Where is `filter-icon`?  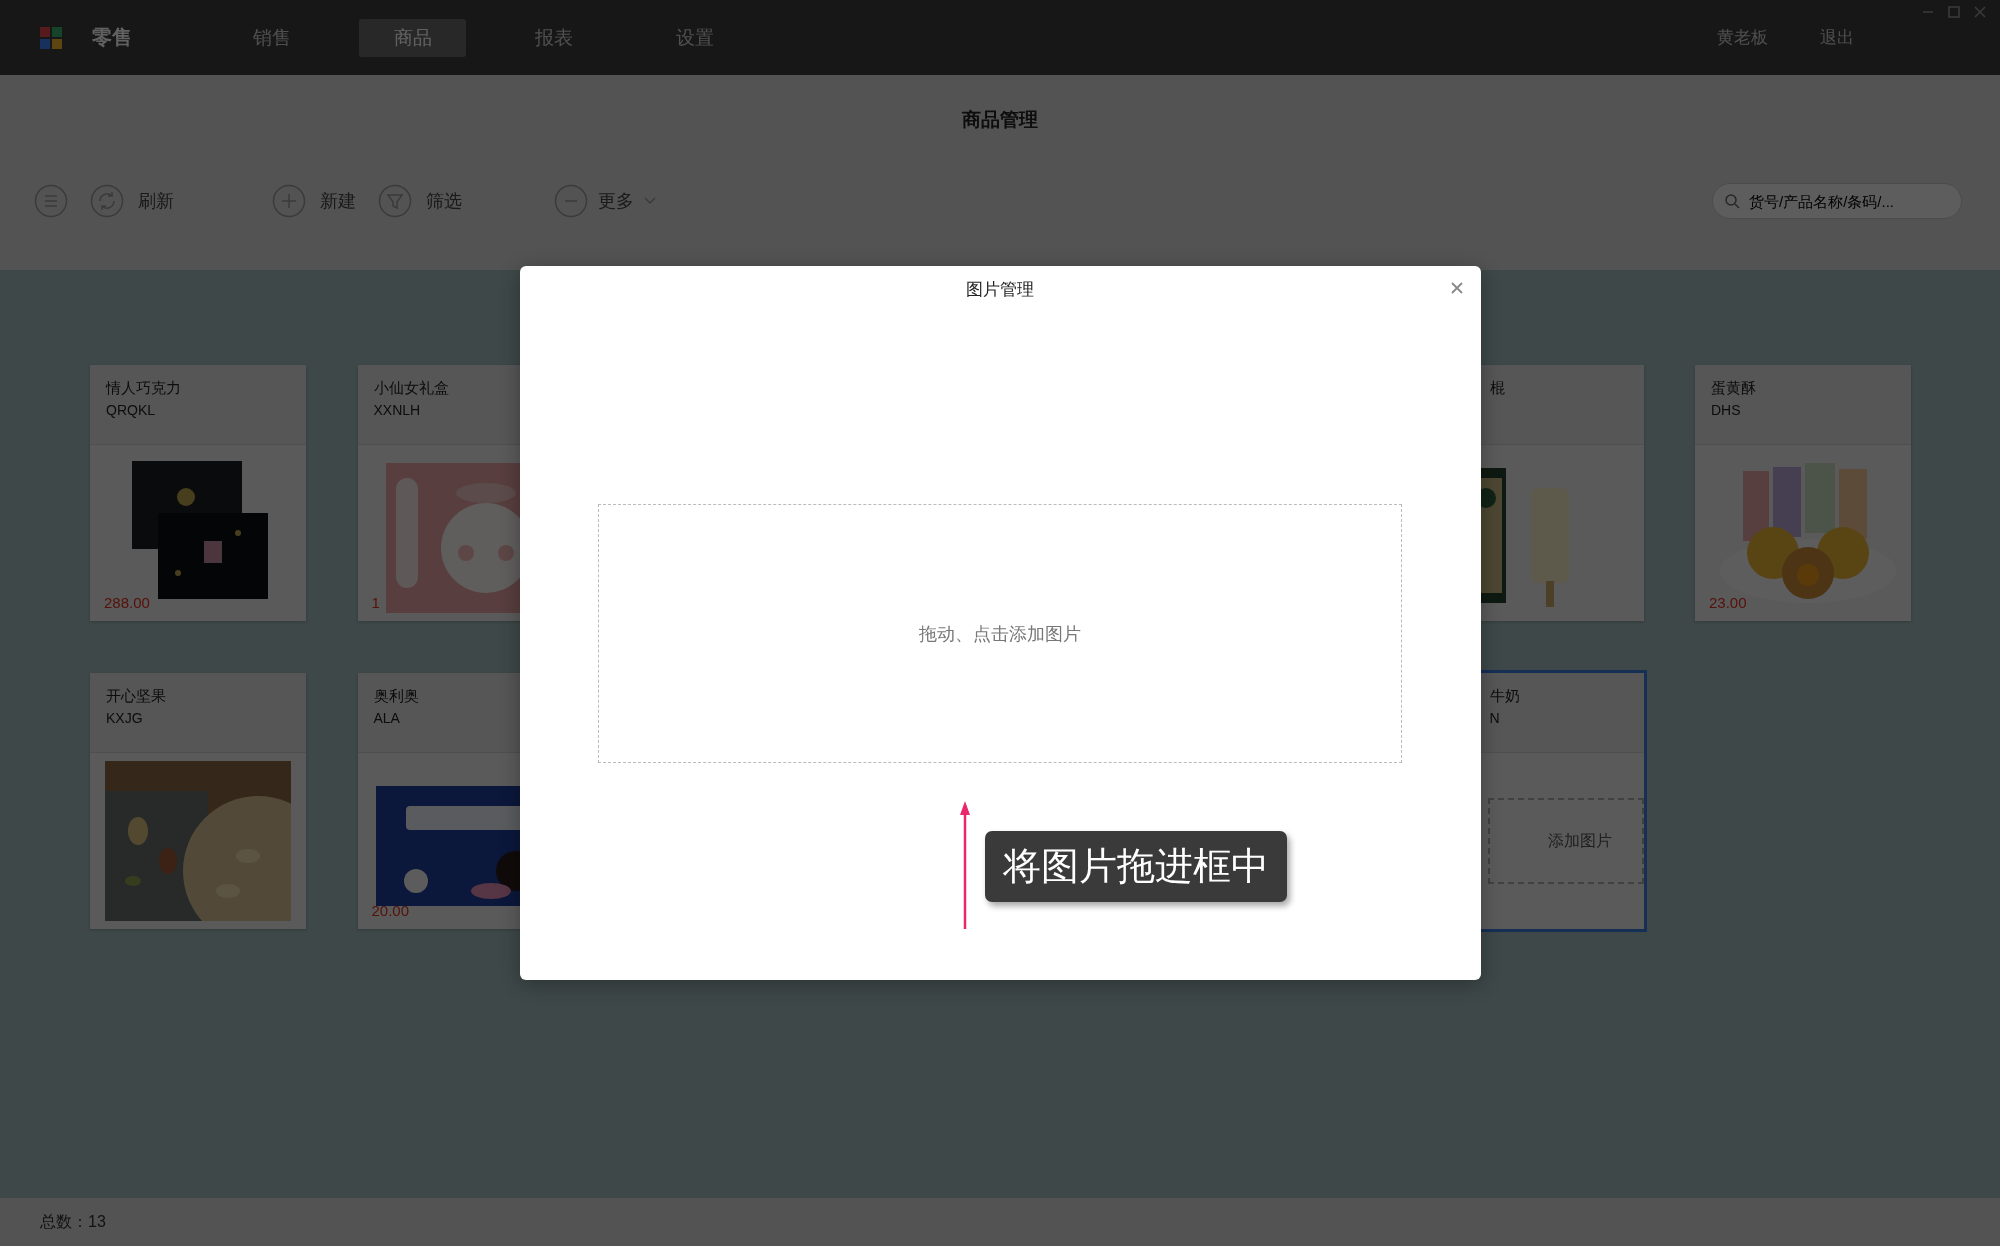 filter-icon is located at coordinates (395, 201).